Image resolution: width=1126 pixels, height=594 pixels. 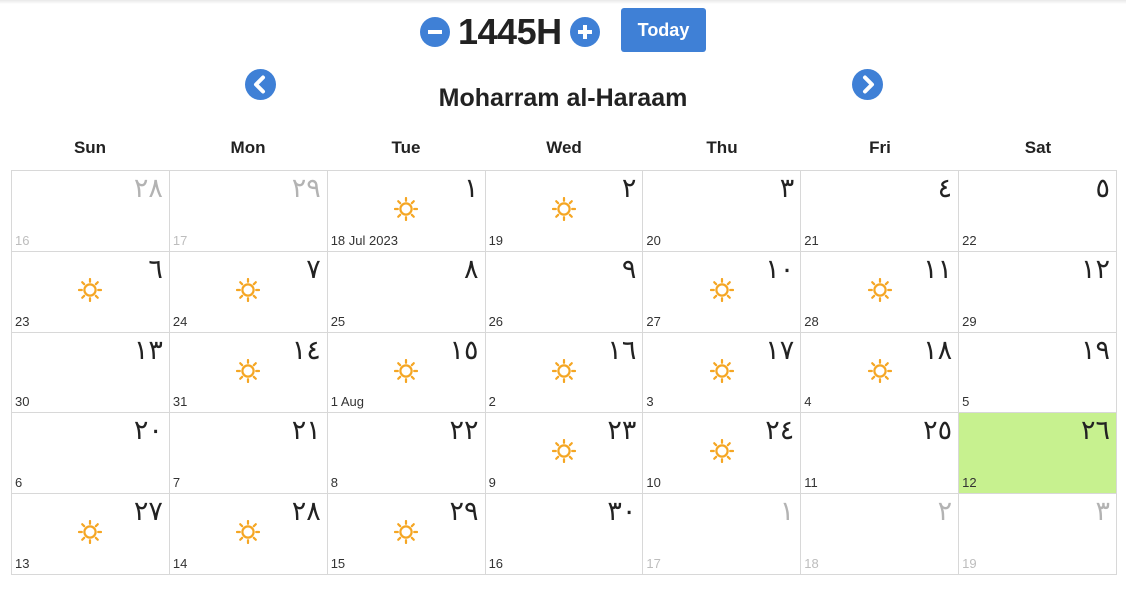 I want to click on day-cell: ١٥ 1 Aug, so click(x=406, y=373).